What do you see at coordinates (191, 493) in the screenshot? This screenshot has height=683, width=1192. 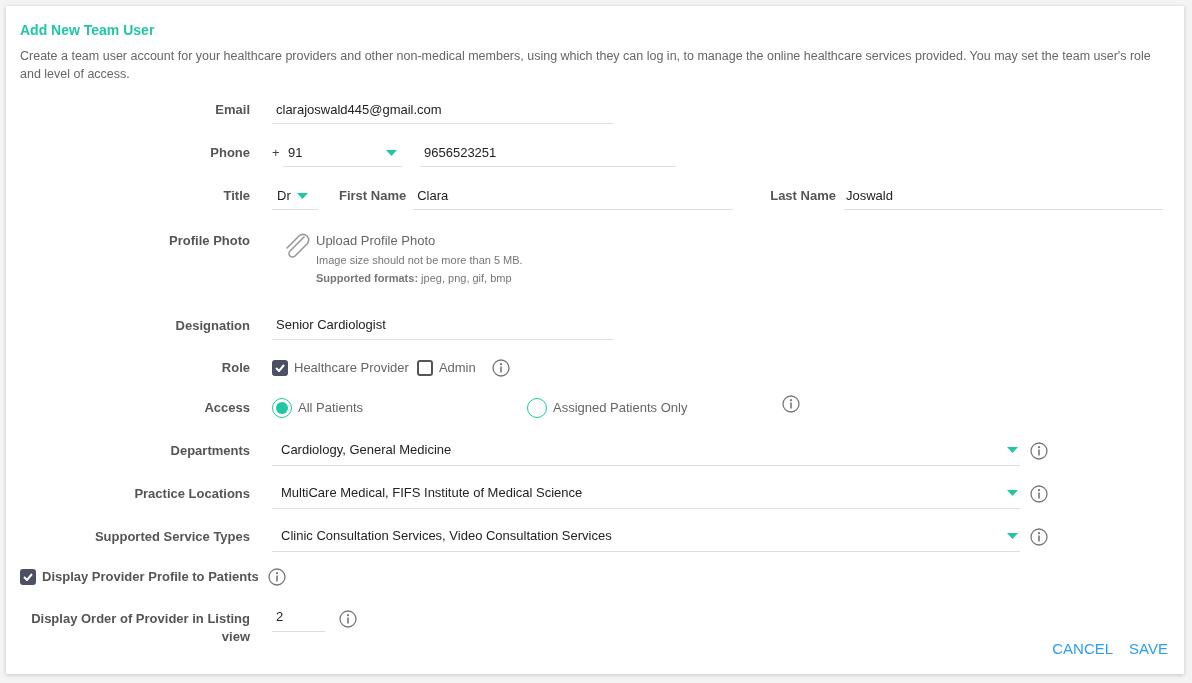 I see `field-label: Practice Locations` at bounding box center [191, 493].